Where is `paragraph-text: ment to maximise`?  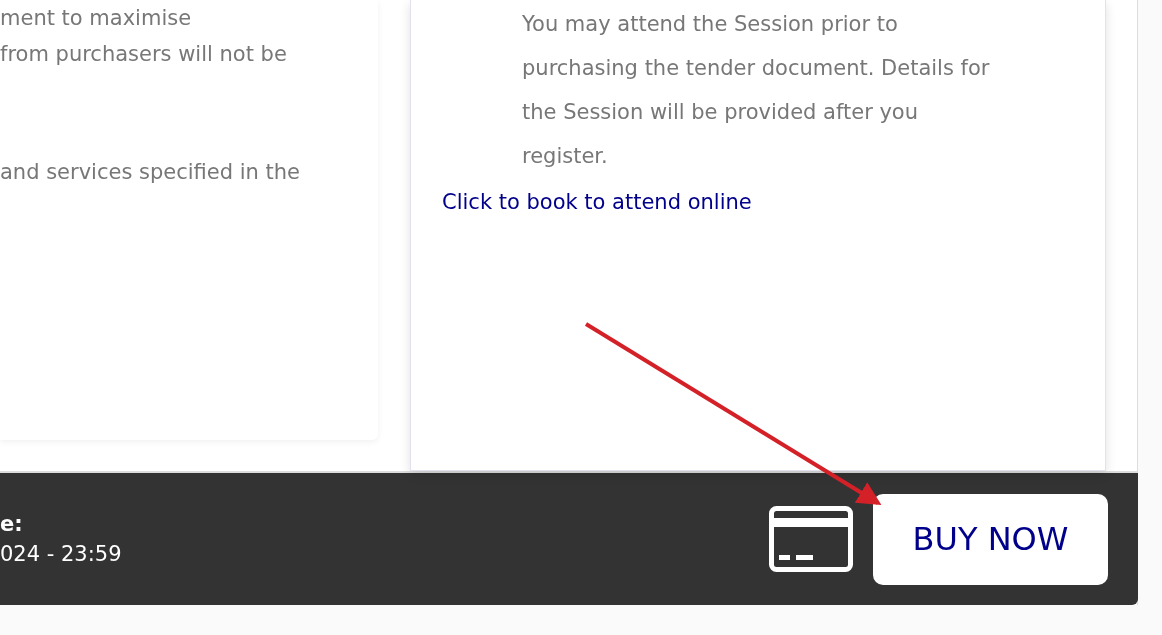
paragraph-text: ment to maximise is located at coordinates (96, 18).